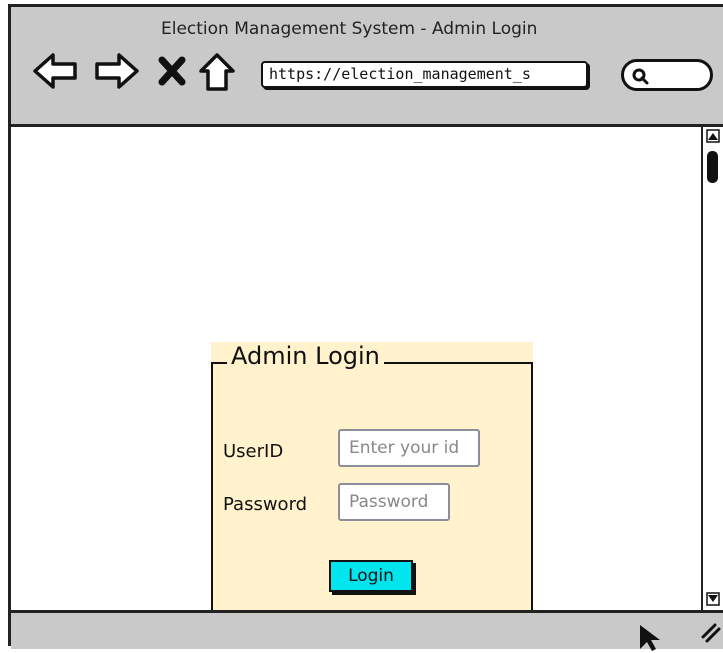 This screenshot has width=723, height=653. What do you see at coordinates (710, 632) in the screenshot?
I see `resize-grip-icon` at bounding box center [710, 632].